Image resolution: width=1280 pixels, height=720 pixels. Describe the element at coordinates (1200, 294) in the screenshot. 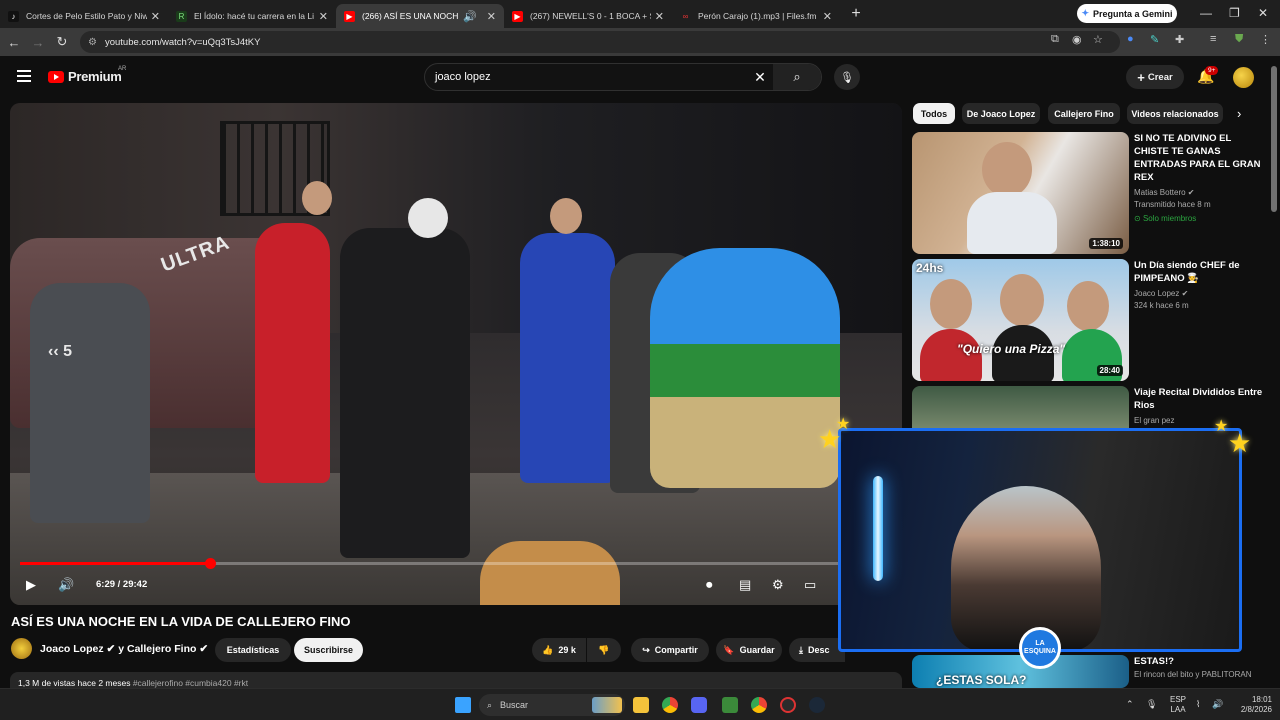

I see `recommendation-channel: Joaco Lopez ✔` at that location.